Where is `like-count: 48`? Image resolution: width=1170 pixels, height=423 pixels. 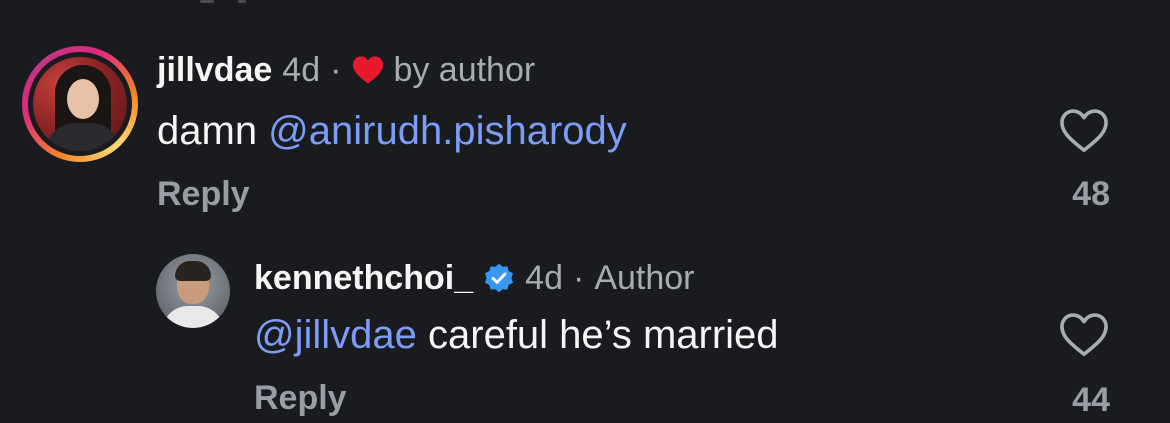 like-count: 48 is located at coordinates (1091, 194).